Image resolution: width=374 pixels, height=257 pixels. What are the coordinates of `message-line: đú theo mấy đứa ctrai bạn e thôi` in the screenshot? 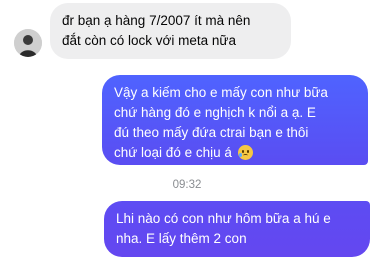 It's located at (211, 132).